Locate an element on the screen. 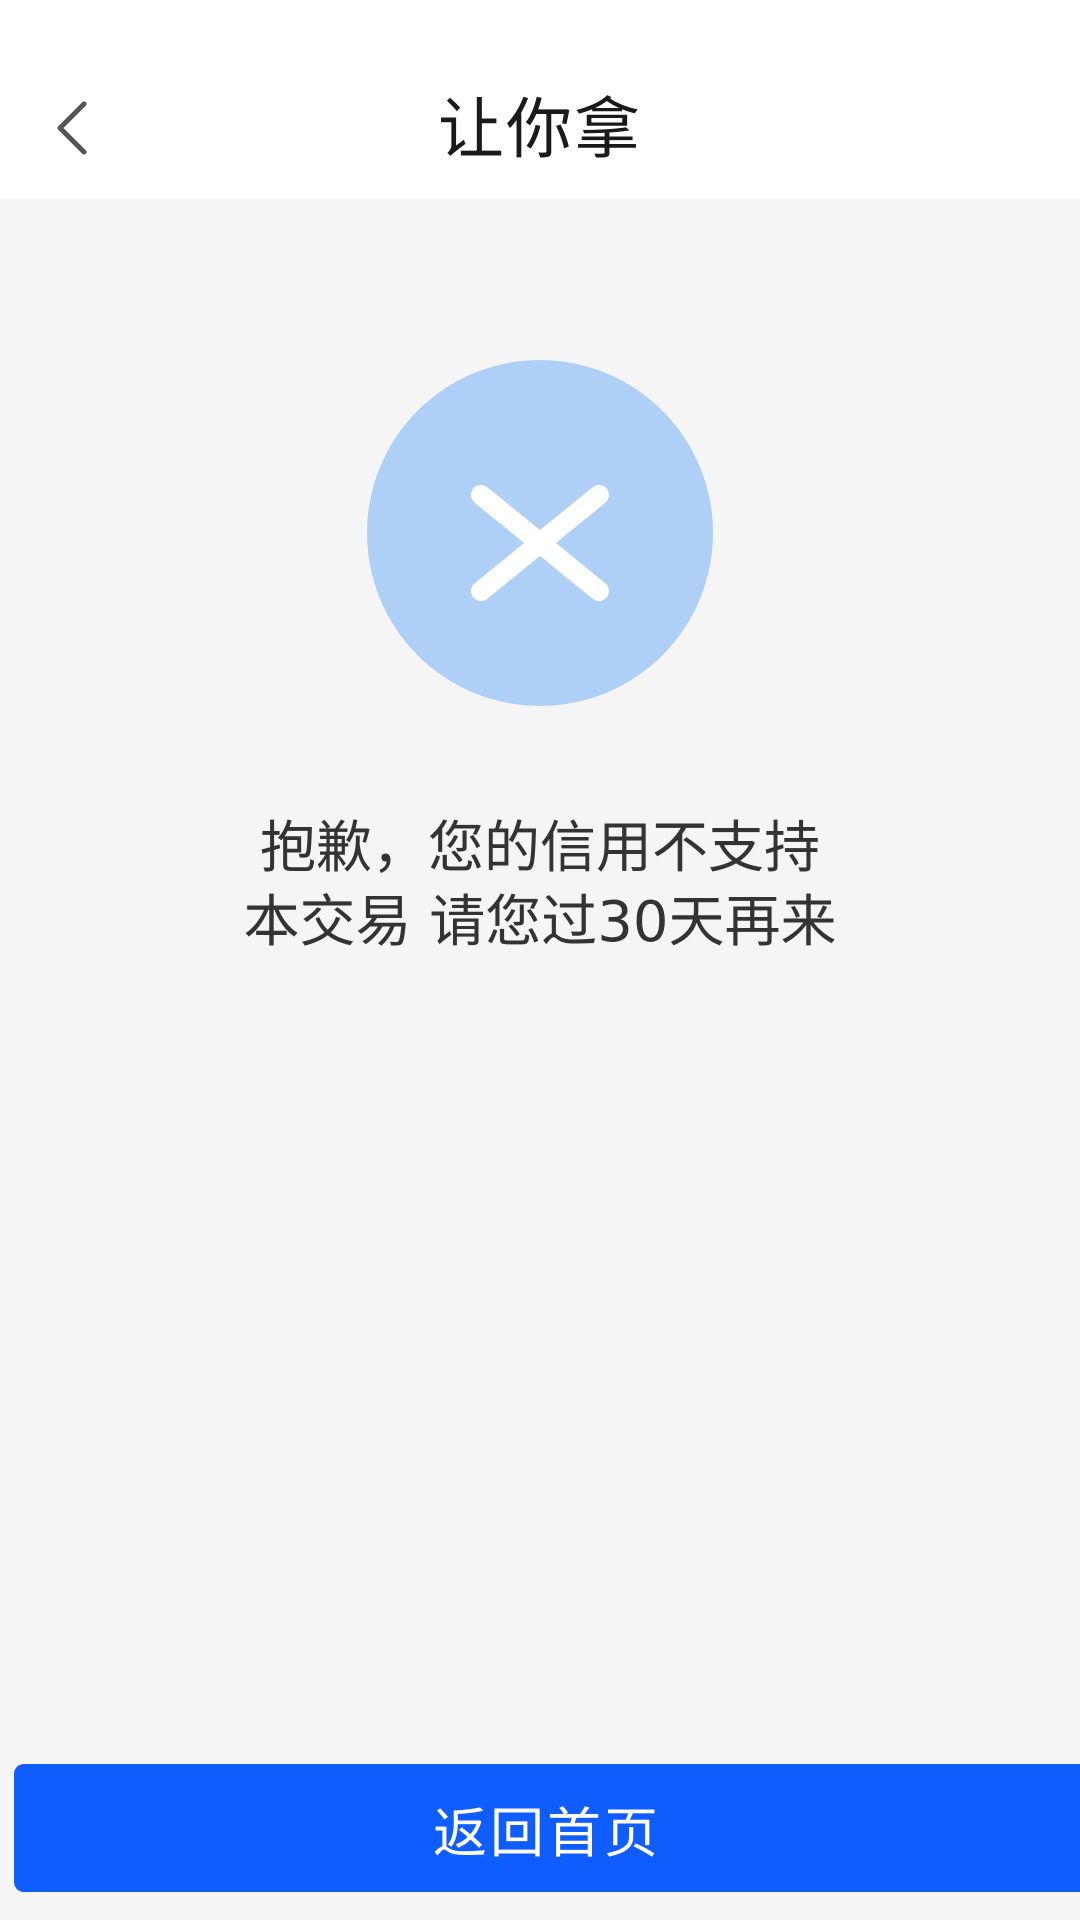  chevron-left-icon is located at coordinates (72, 130).